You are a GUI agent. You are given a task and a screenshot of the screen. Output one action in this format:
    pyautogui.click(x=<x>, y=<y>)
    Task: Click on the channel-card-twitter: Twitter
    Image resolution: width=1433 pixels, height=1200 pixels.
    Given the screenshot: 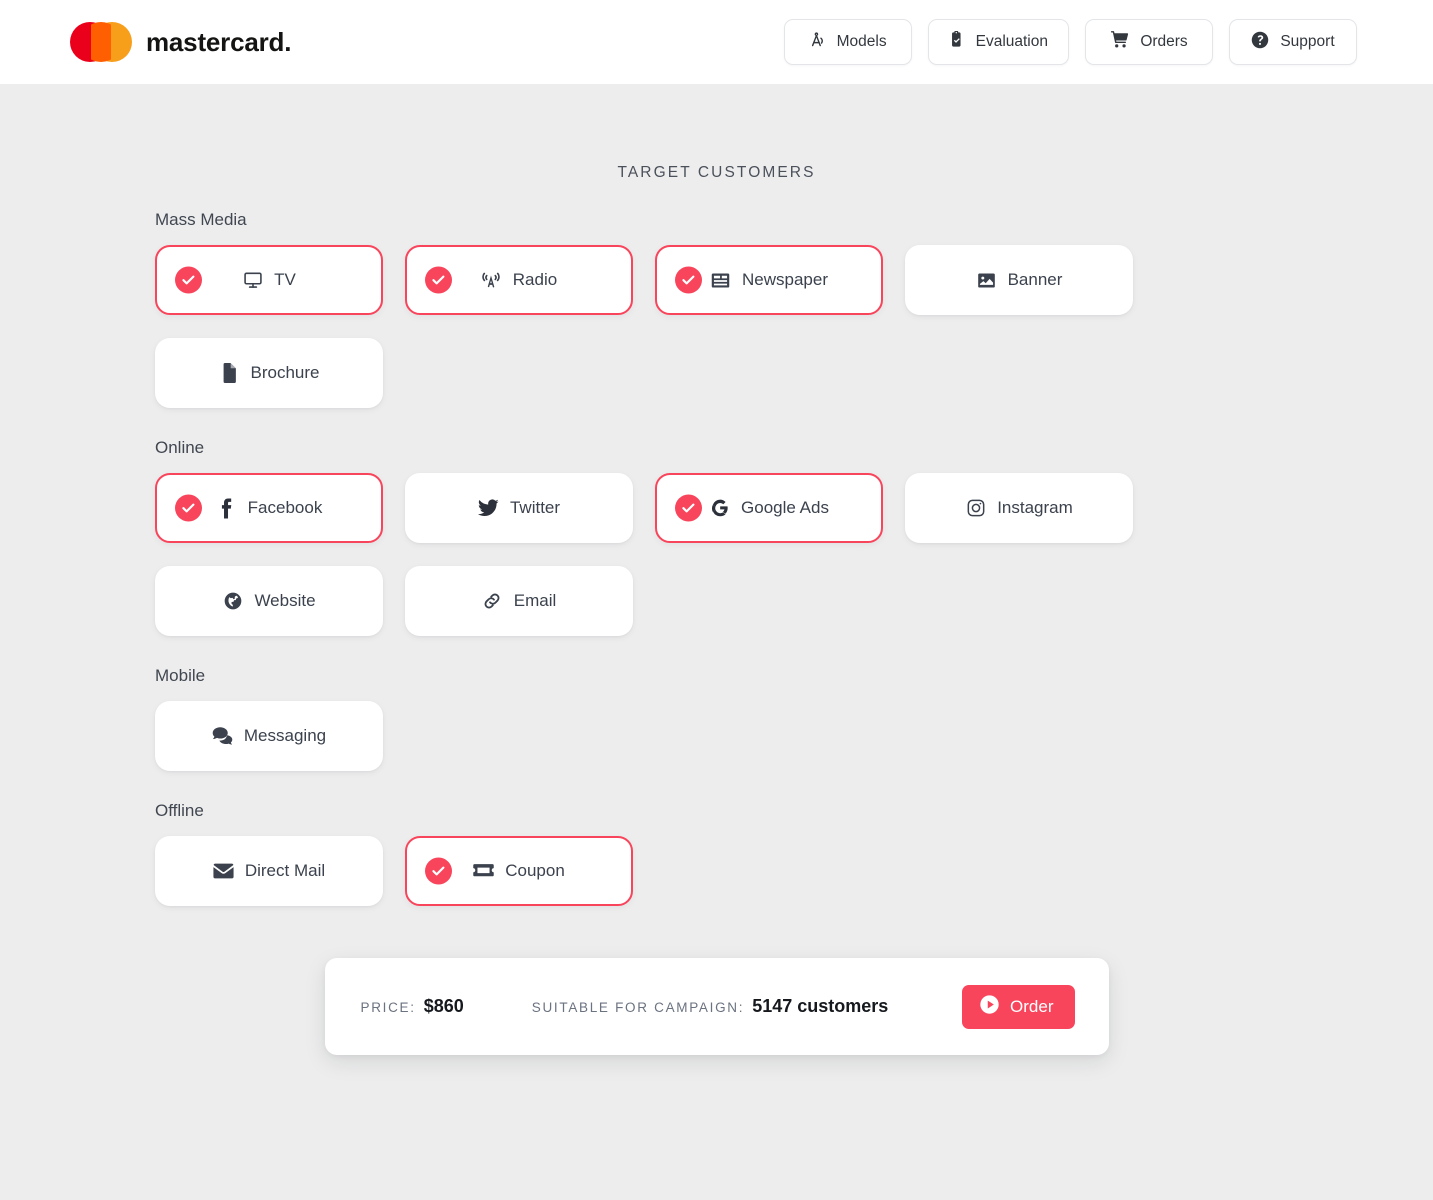 What is the action you would take?
    pyautogui.click(x=519, y=508)
    